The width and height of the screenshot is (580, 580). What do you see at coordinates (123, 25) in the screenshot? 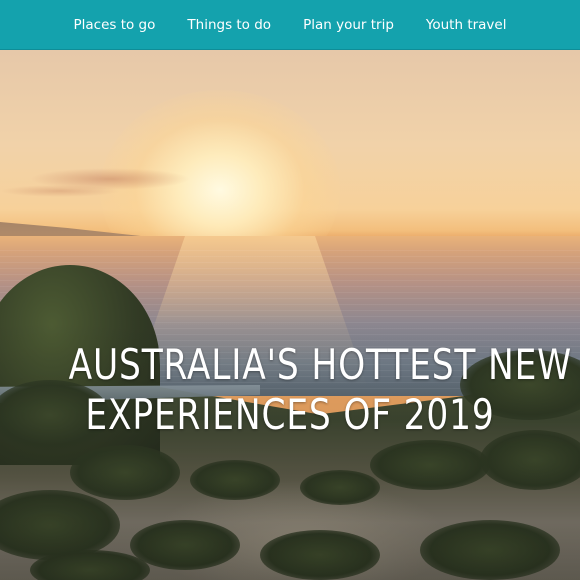
I see `nav-link-places-to-go: Places to go` at bounding box center [123, 25].